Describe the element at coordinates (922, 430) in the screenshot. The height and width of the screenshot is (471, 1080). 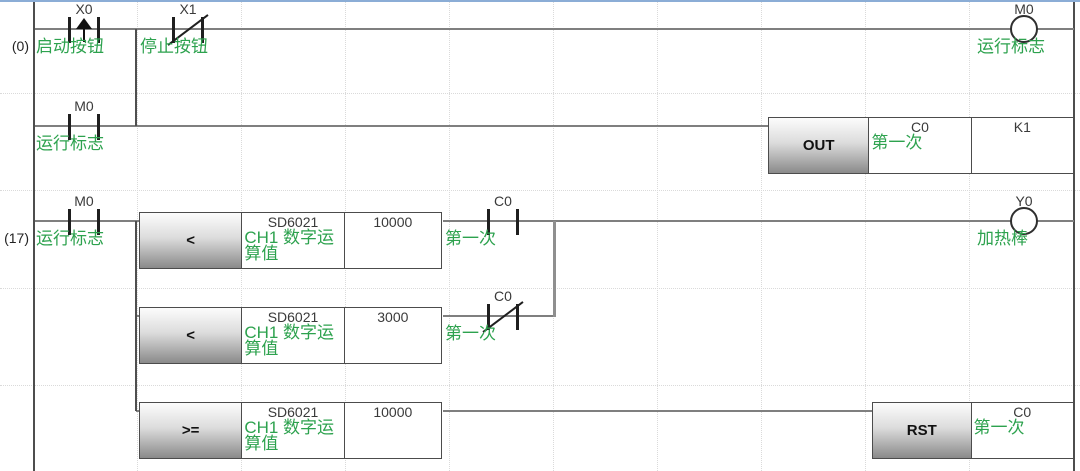
I see `instruction-label: RST` at that location.